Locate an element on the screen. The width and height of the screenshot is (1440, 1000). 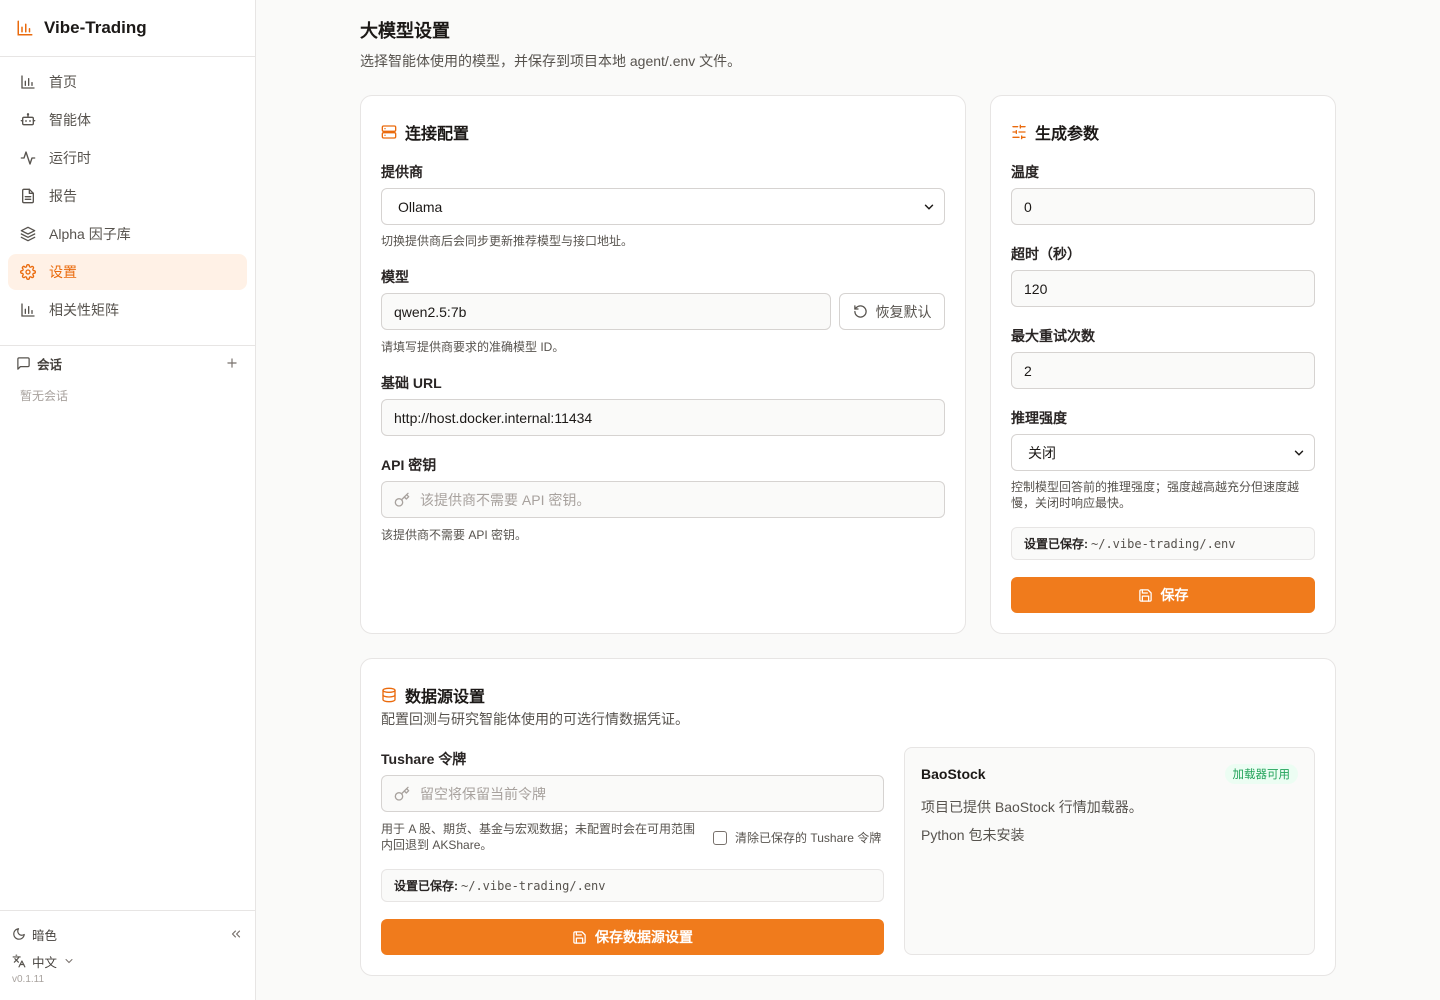
reasoning-hint: 控制模型回答前的推理强度；强度越高越充分但速度越慢，关闭时响应最快。 is located at coordinates (1155, 495).